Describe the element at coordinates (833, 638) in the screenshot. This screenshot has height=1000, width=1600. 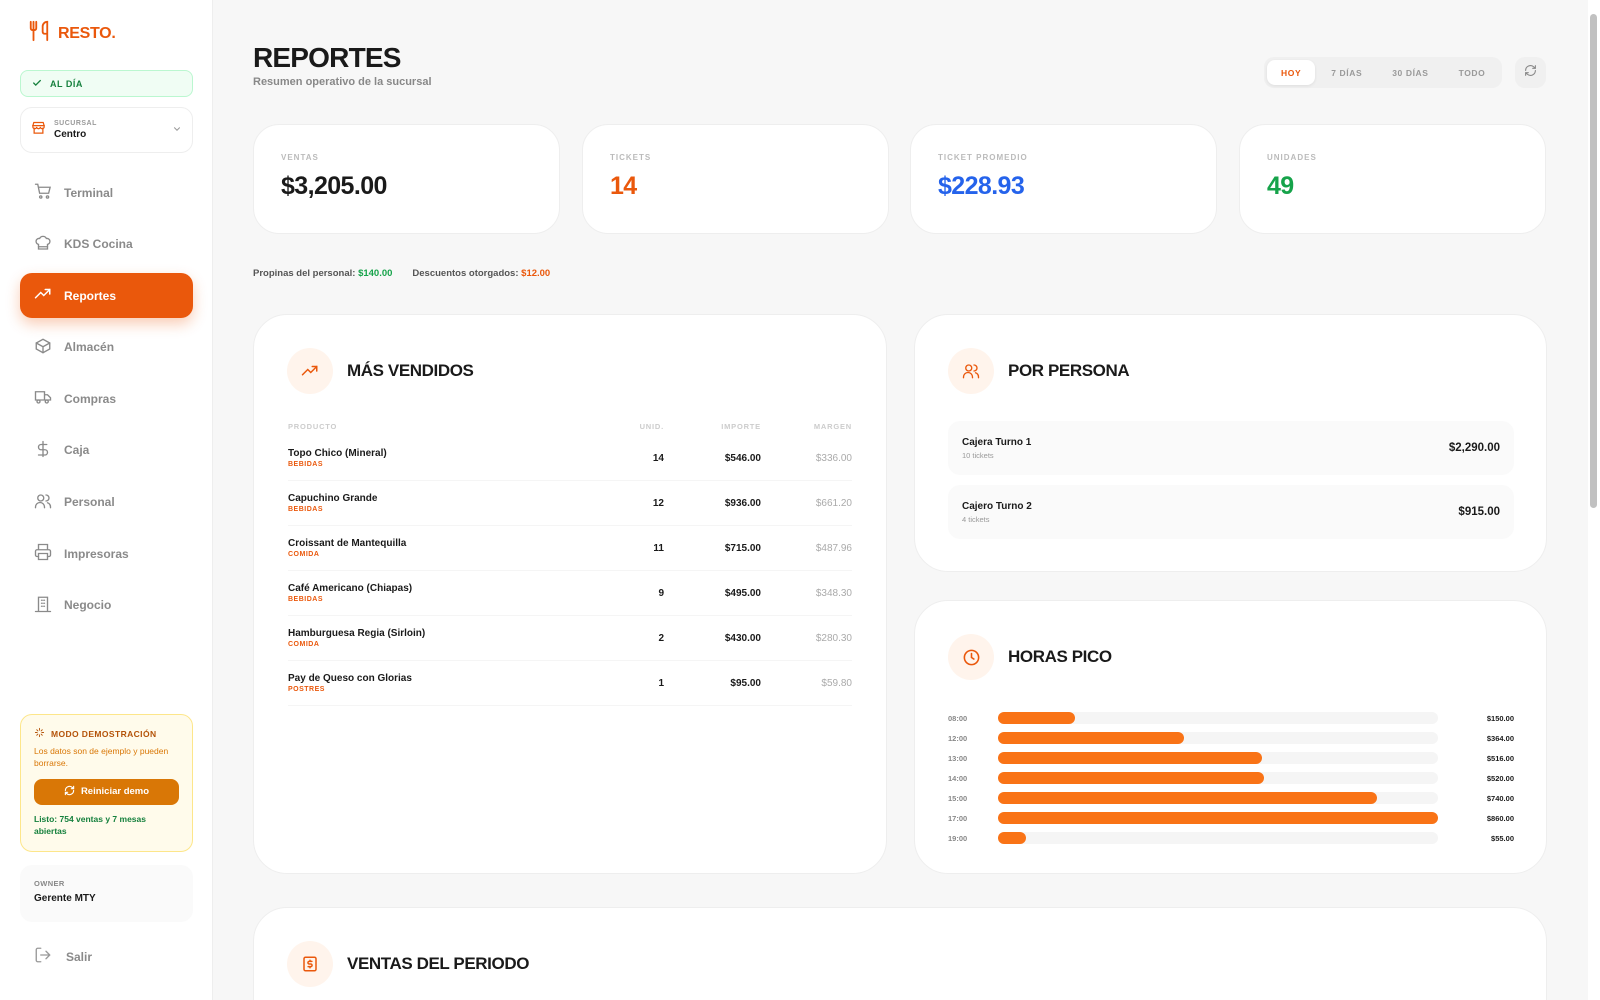
I see `product-margin: $280.30` at that location.